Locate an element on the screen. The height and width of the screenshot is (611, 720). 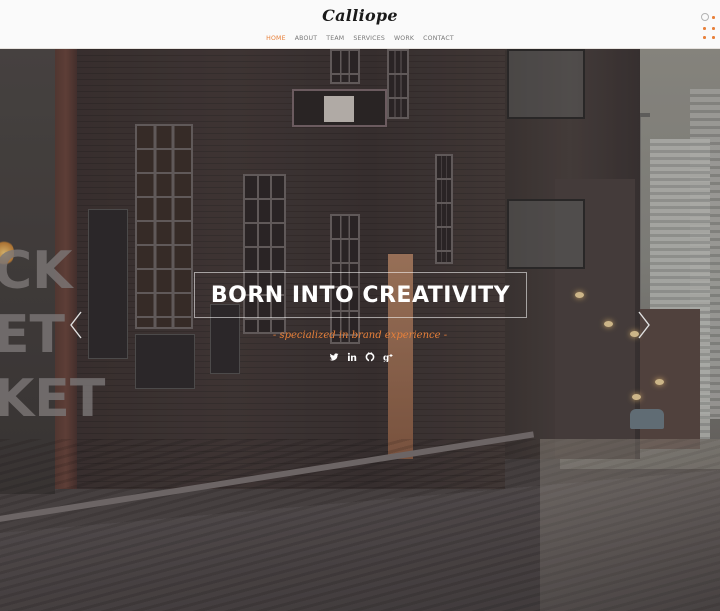
menu-ring is located at coordinates (705, 17).